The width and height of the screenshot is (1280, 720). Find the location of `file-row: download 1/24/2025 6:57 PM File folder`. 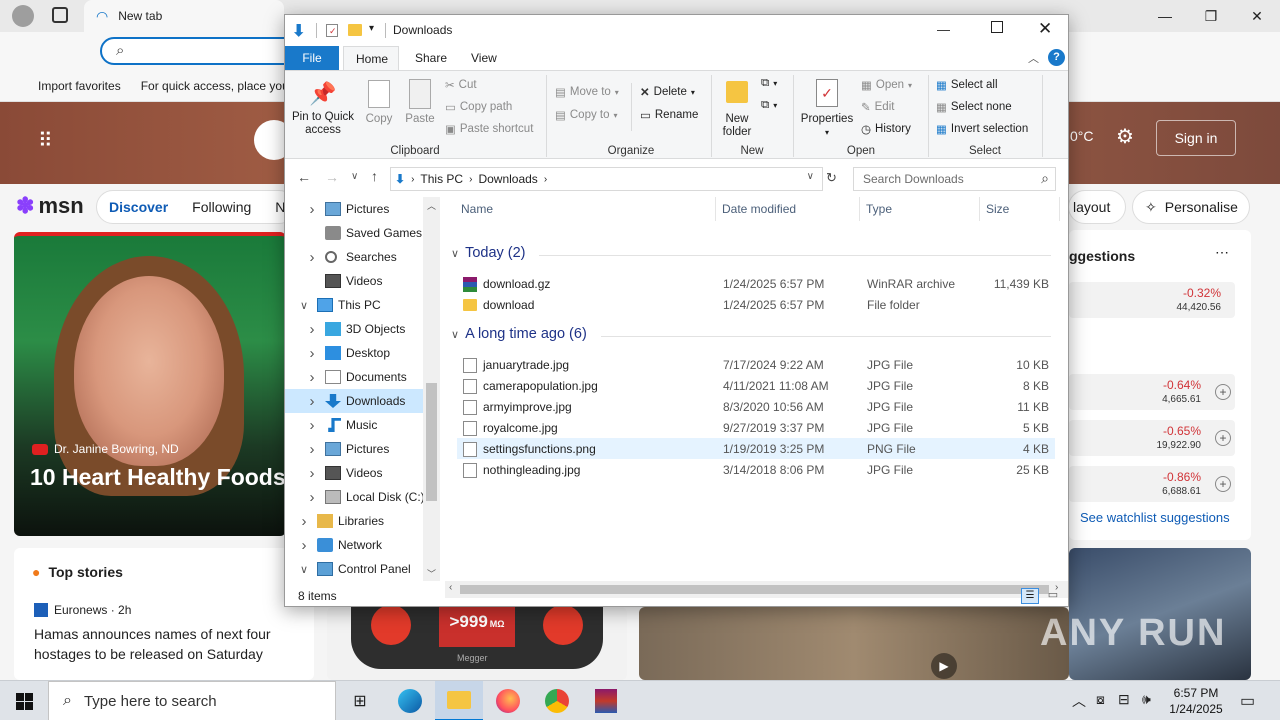

file-row: download 1/24/2025 6:57 PM File folder is located at coordinates (756, 304).